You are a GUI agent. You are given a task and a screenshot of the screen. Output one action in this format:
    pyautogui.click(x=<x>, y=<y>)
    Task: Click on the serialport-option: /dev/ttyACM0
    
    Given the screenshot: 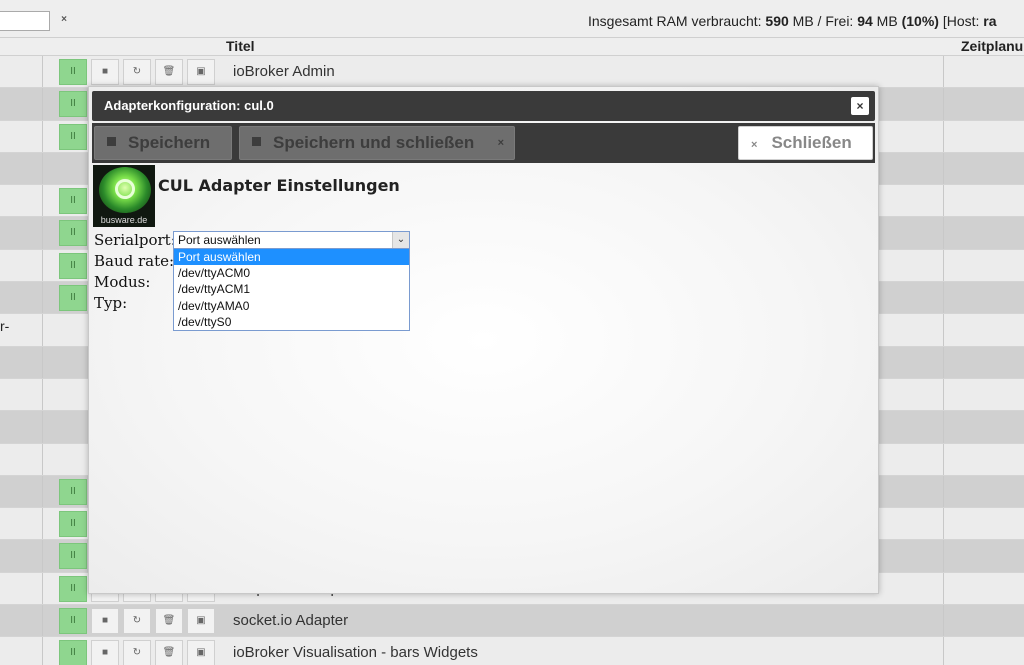 What is the action you would take?
    pyautogui.click(x=291, y=273)
    